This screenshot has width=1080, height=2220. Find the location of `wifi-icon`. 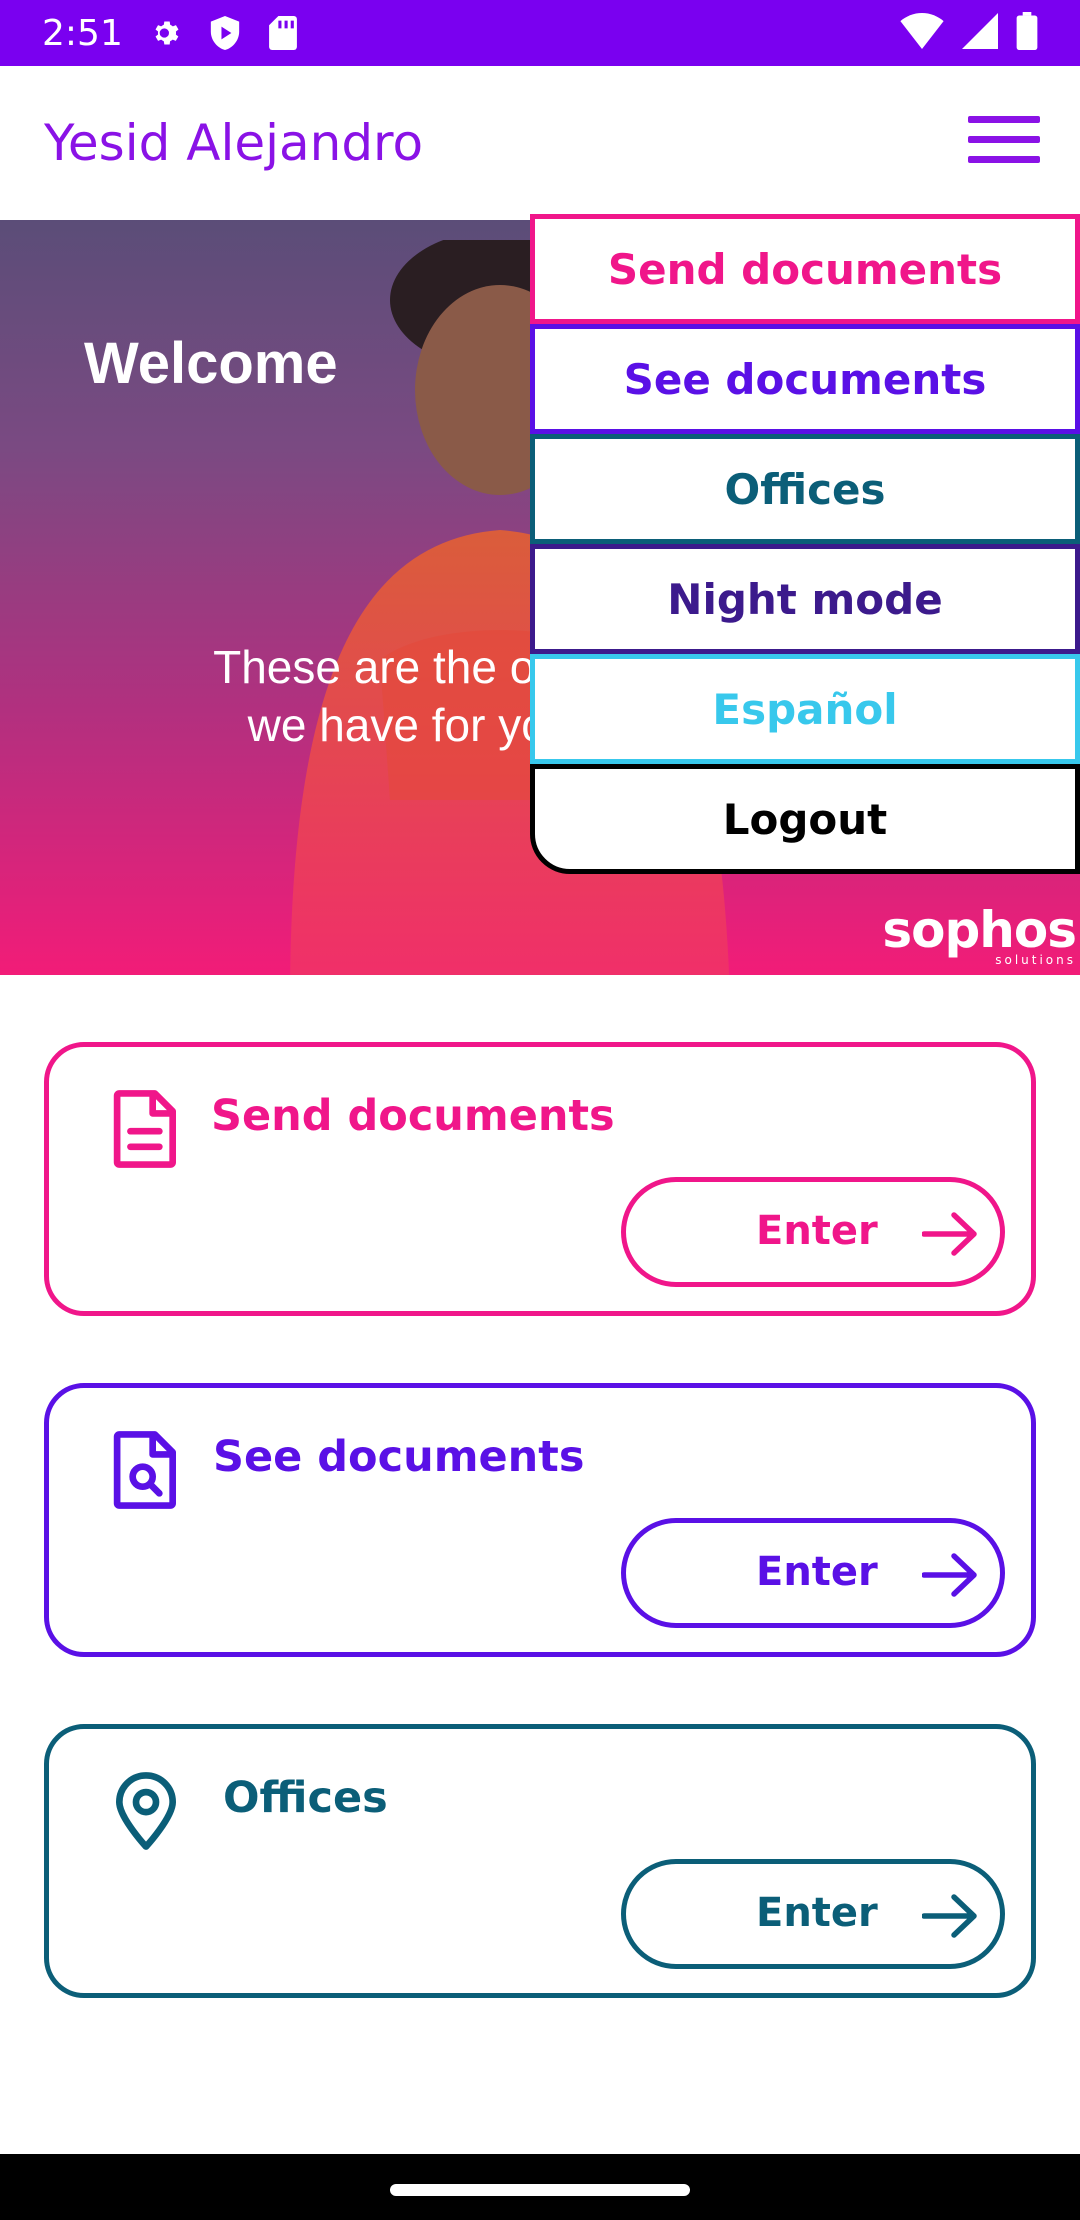

wifi-icon is located at coordinates (922, 33).